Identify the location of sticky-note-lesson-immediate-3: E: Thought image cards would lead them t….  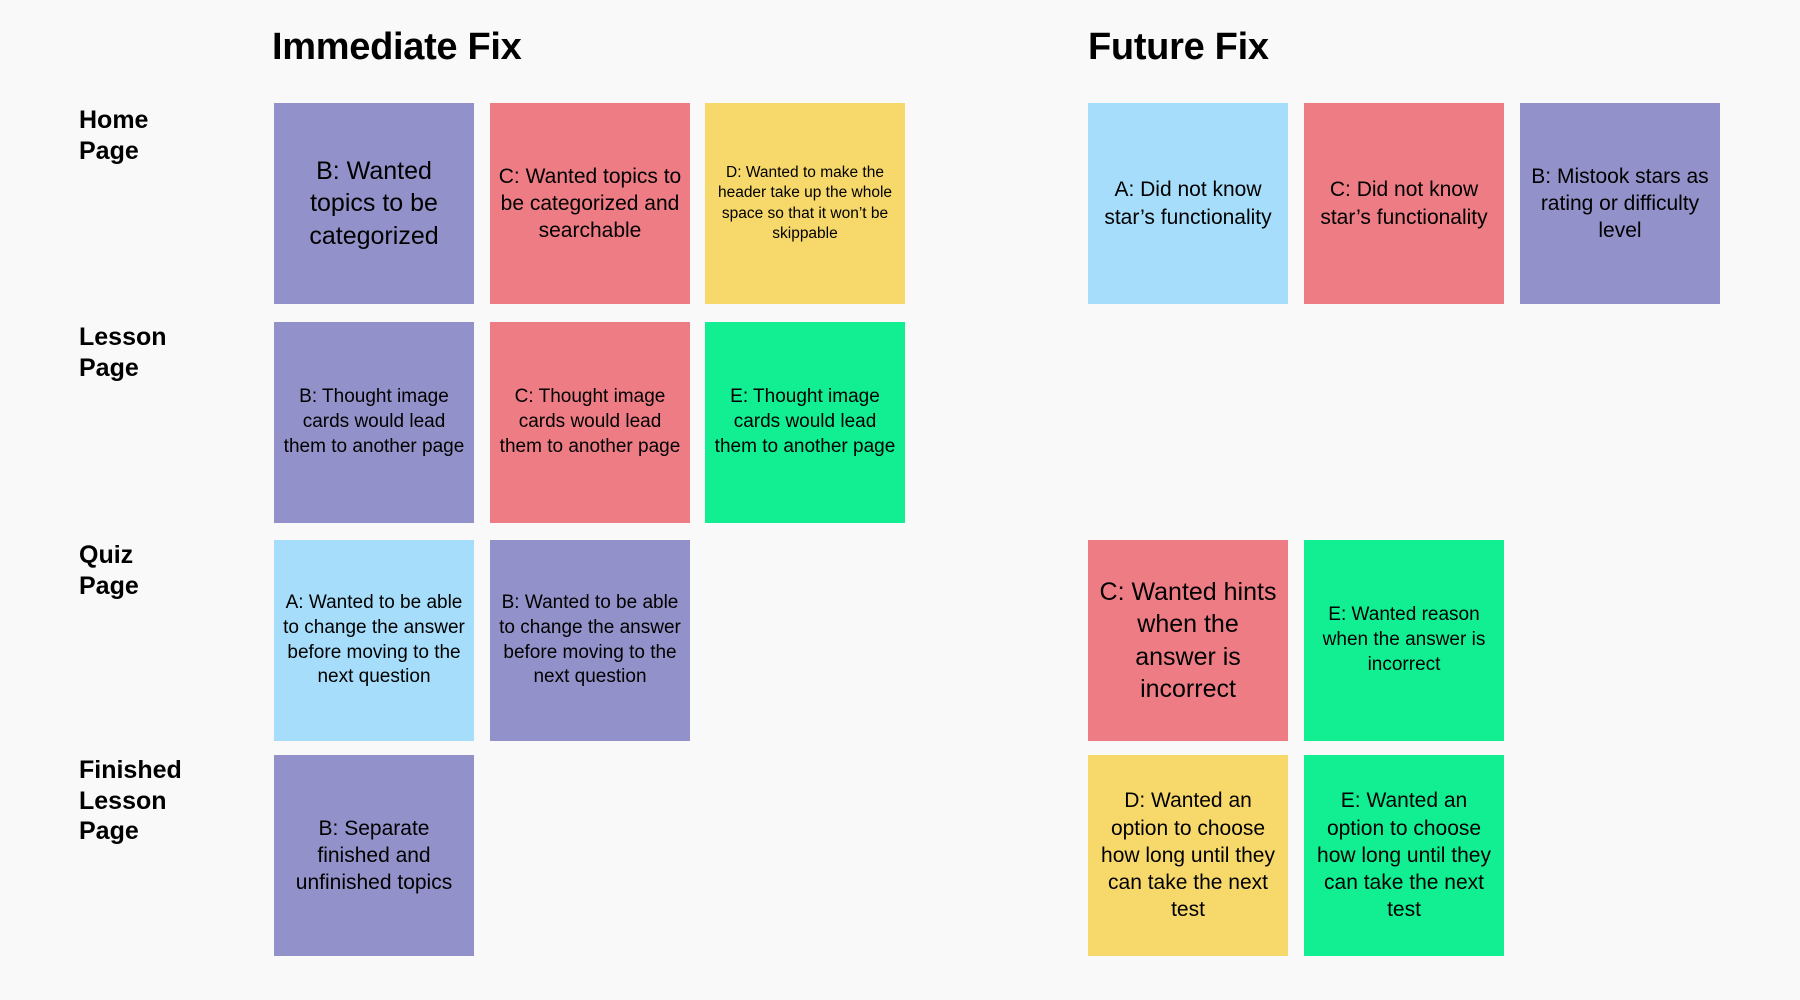
(805, 422).